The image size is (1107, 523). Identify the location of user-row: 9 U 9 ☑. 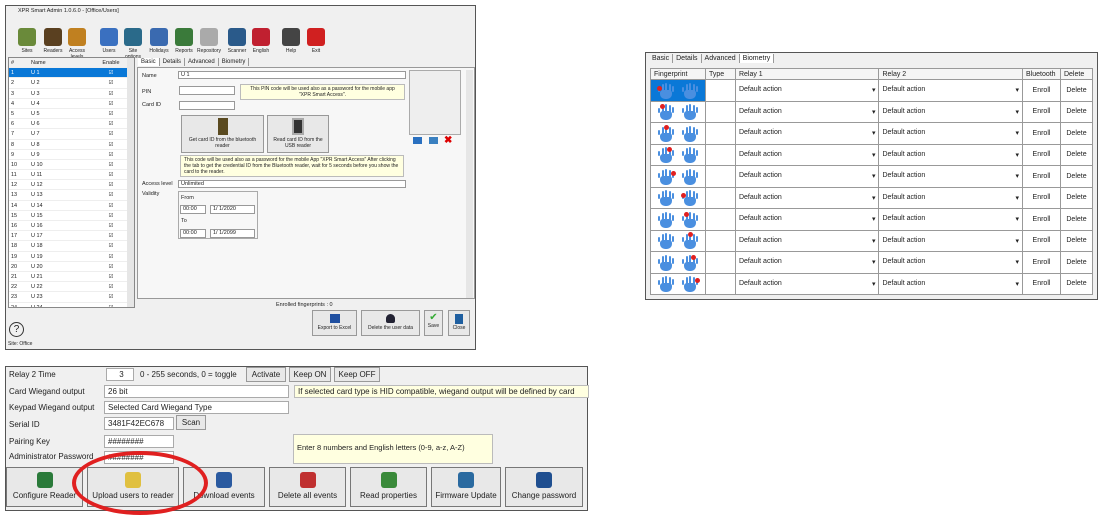
(71, 155).